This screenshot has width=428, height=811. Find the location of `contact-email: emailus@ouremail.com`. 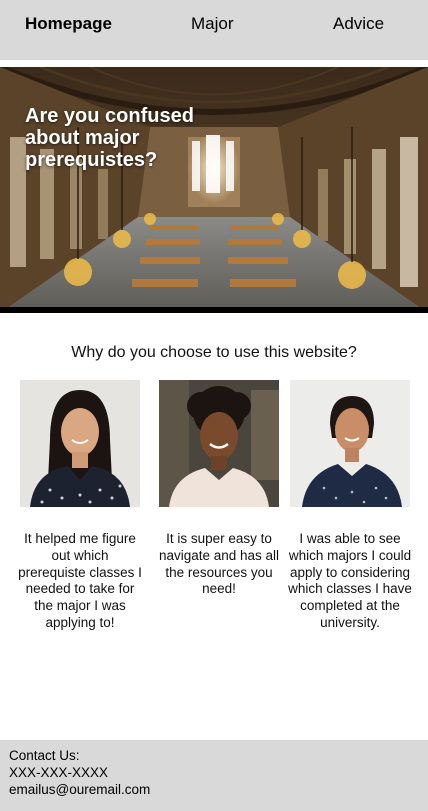

contact-email: emailus@ouremail.com is located at coordinates (214, 789).